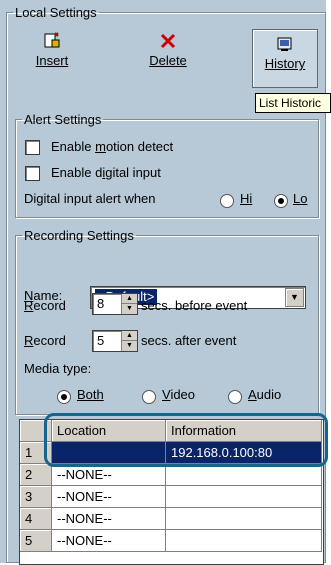 This screenshot has height=565, width=331. Describe the element at coordinates (79, 235) in the screenshot. I see `recording-settings-legend: Recording Settings` at that location.